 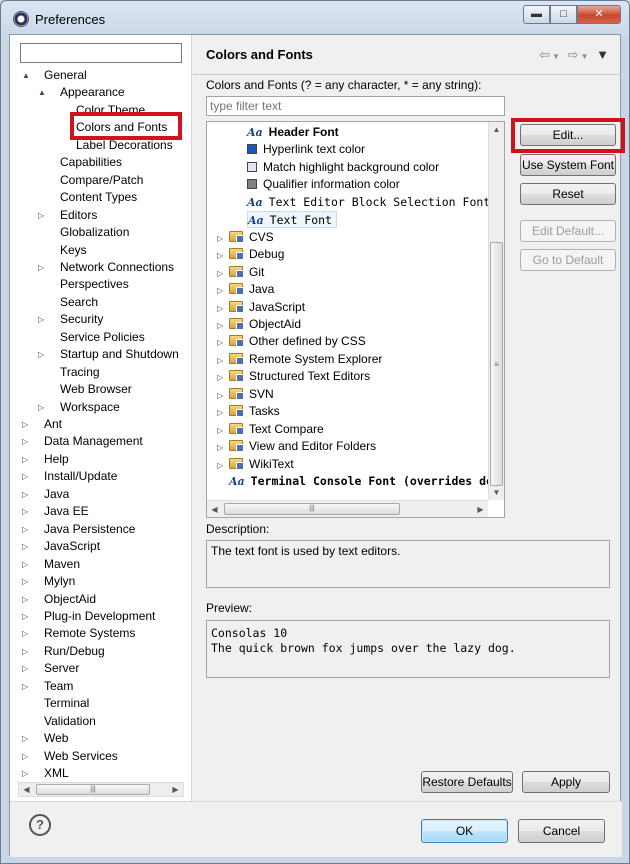 What do you see at coordinates (59, 721) in the screenshot?
I see `preference-tree-item: Validation` at bounding box center [59, 721].